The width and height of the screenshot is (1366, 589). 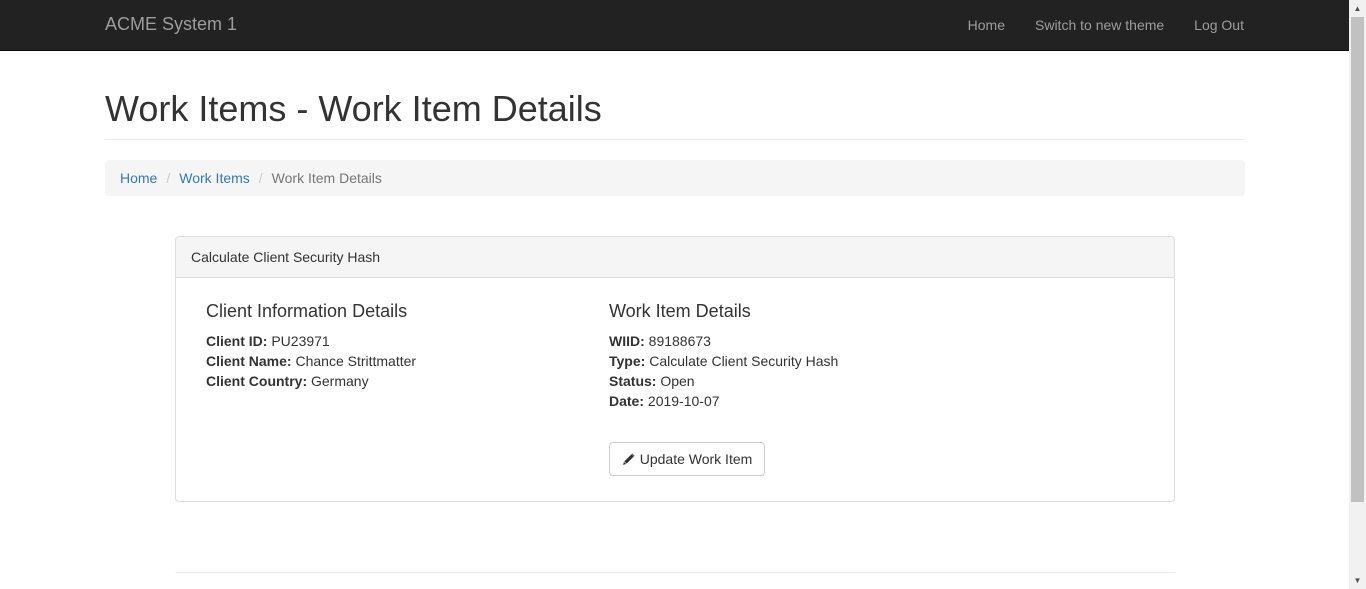 I want to click on client-id-label: Client ID:, so click(x=237, y=341).